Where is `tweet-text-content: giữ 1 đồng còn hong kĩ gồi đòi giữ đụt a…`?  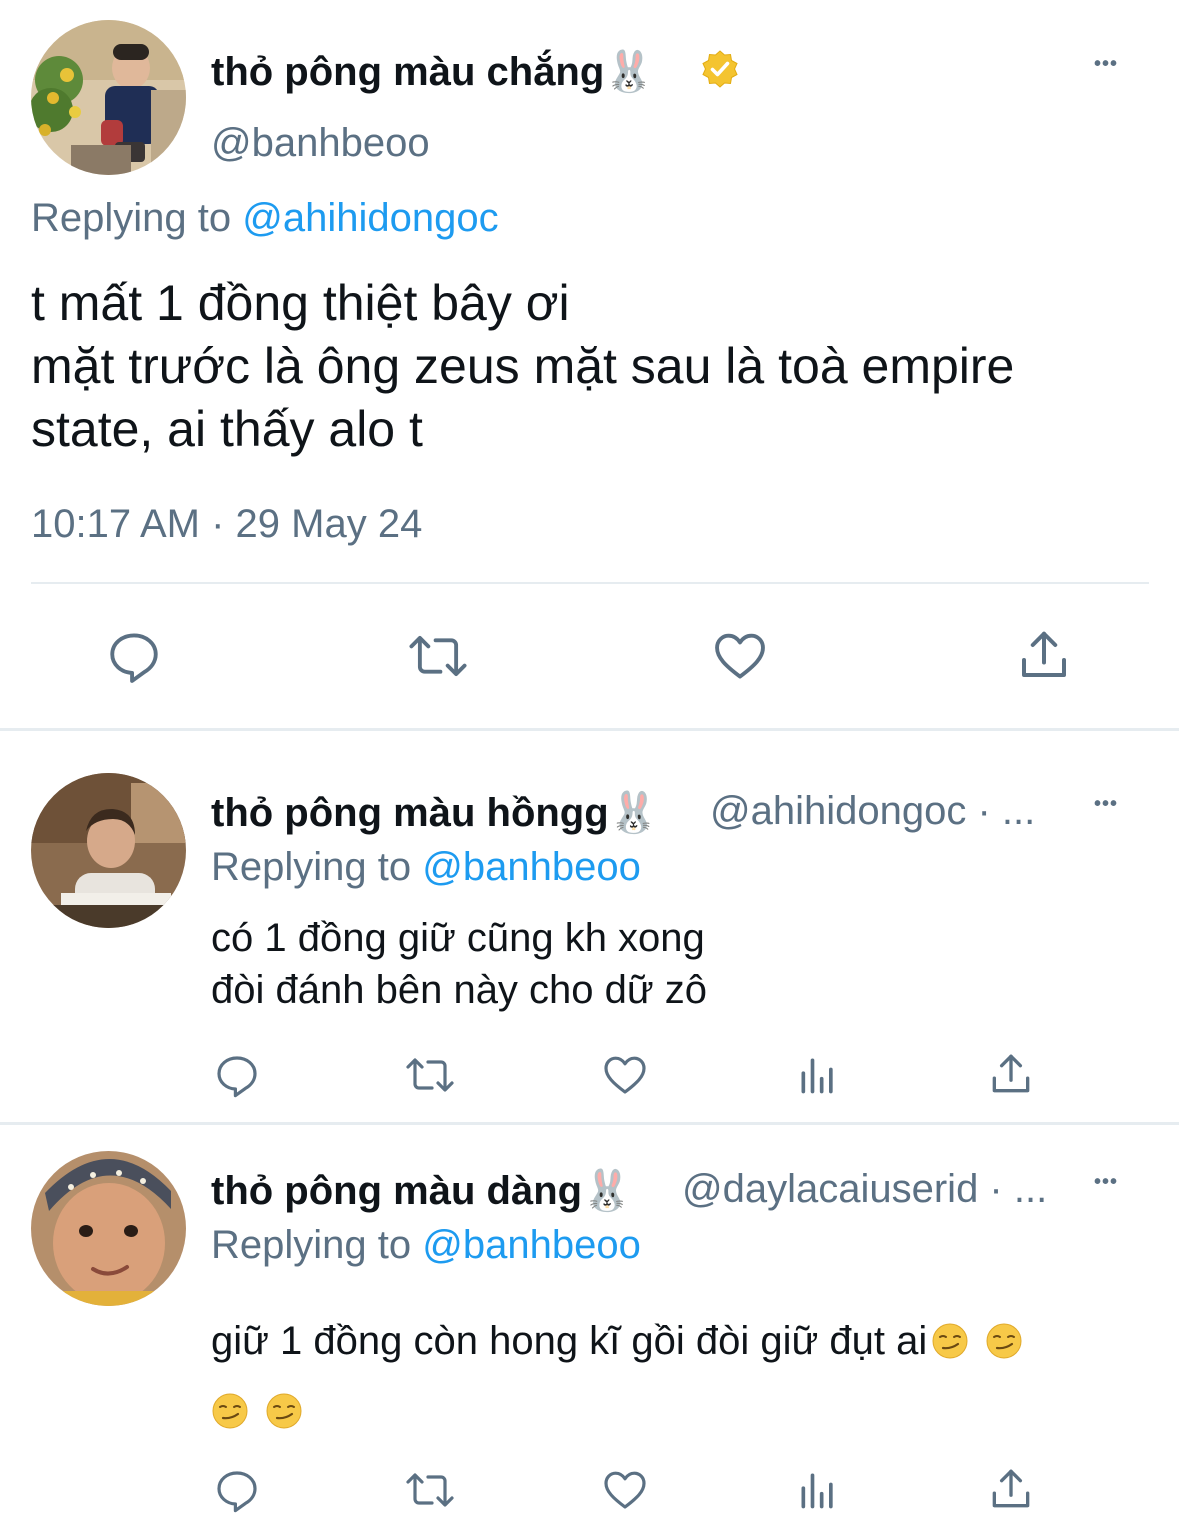 tweet-text-content: giữ 1 đồng còn hong kĩ gồi đòi giữ đụt a… is located at coordinates (569, 1341).